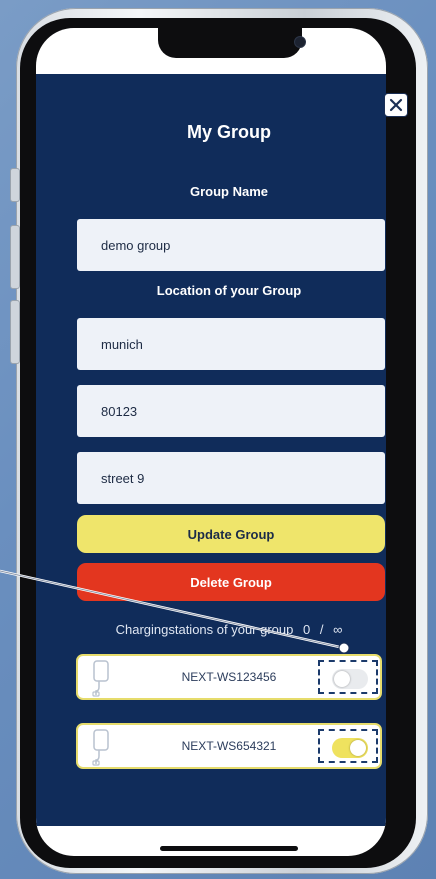 The image size is (436, 879). What do you see at coordinates (228, 191) in the screenshot?
I see `group-name-label: Group Name` at bounding box center [228, 191].